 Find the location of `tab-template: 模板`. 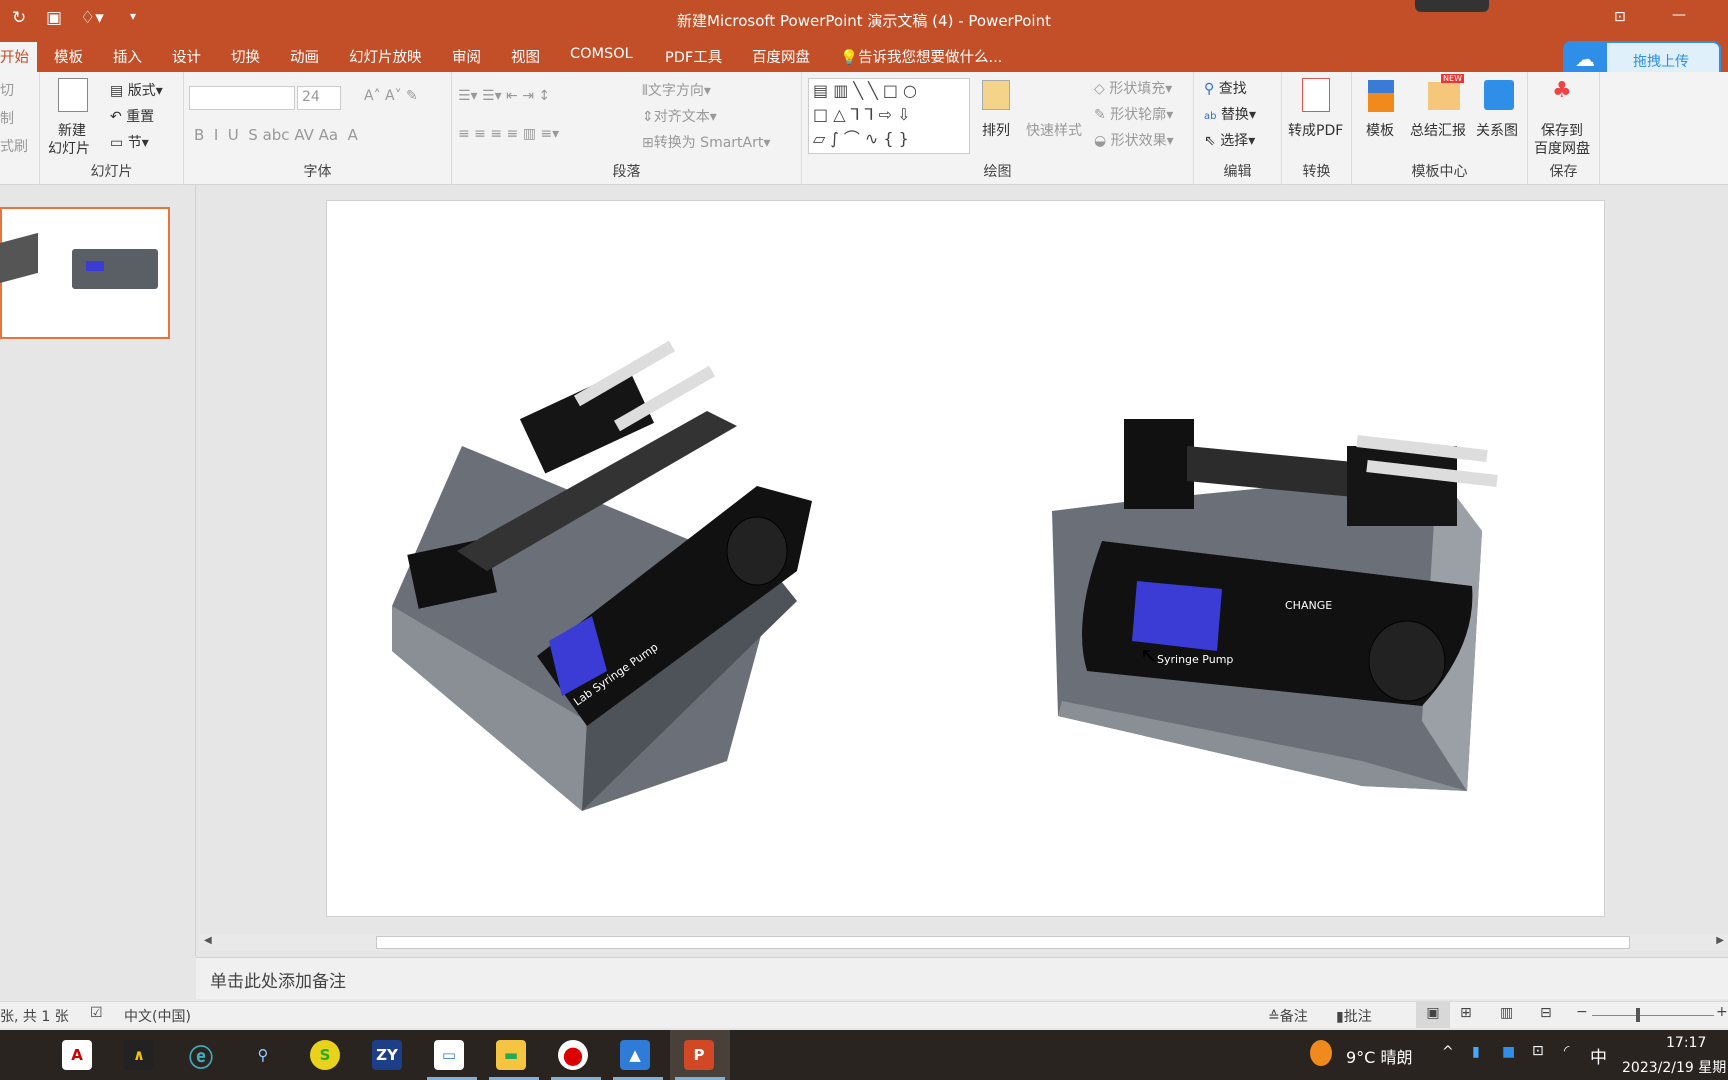

tab-template: 模板 is located at coordinates (68, 56).